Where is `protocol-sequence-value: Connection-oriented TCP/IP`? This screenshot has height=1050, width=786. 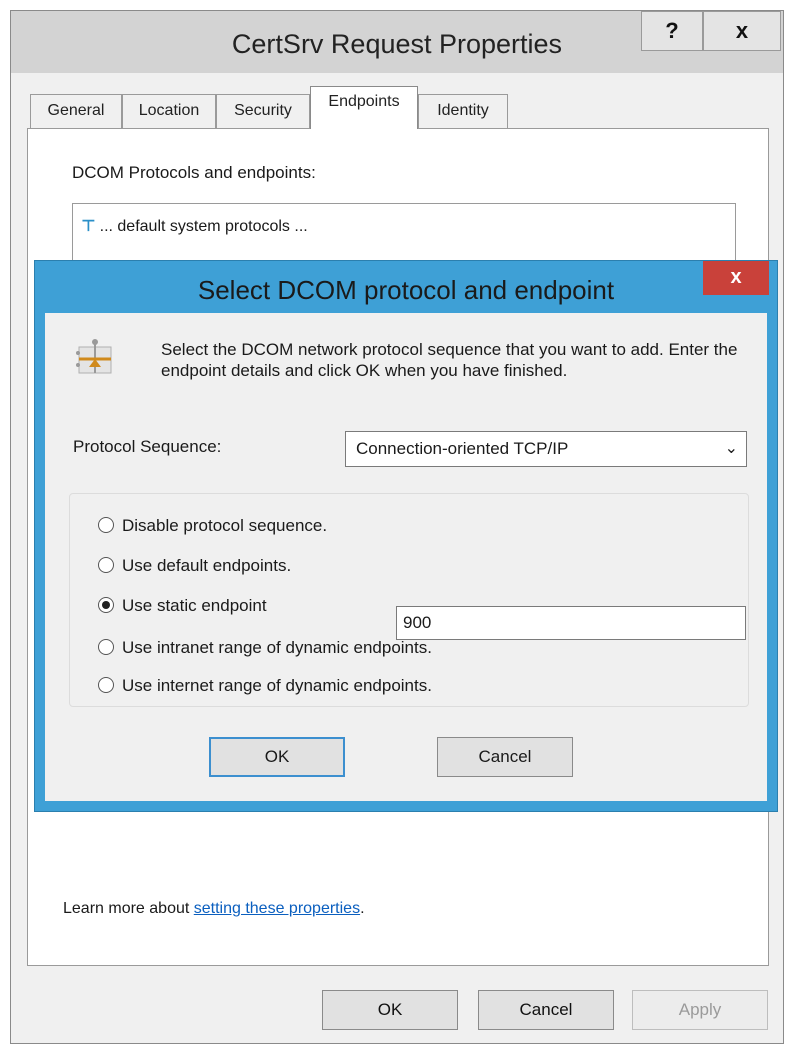
protocol-sequence-value: Connection-oriented TCP/IP is located at coordinates (462, 448).